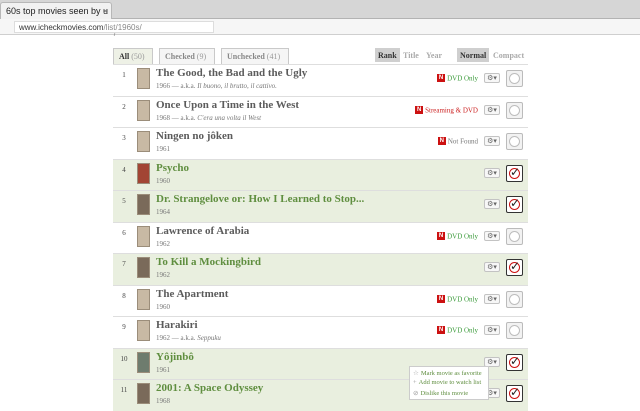 The image size is (640, 411). Describe the element at coordinates (124, 232) in the screenshot. I see `movie-rank: 6` at that location.